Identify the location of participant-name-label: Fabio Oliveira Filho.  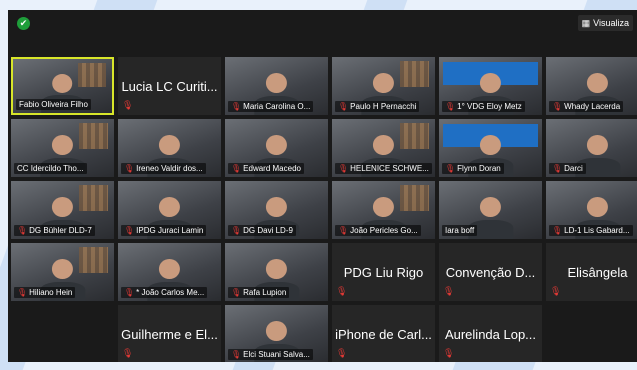
(53, 104).